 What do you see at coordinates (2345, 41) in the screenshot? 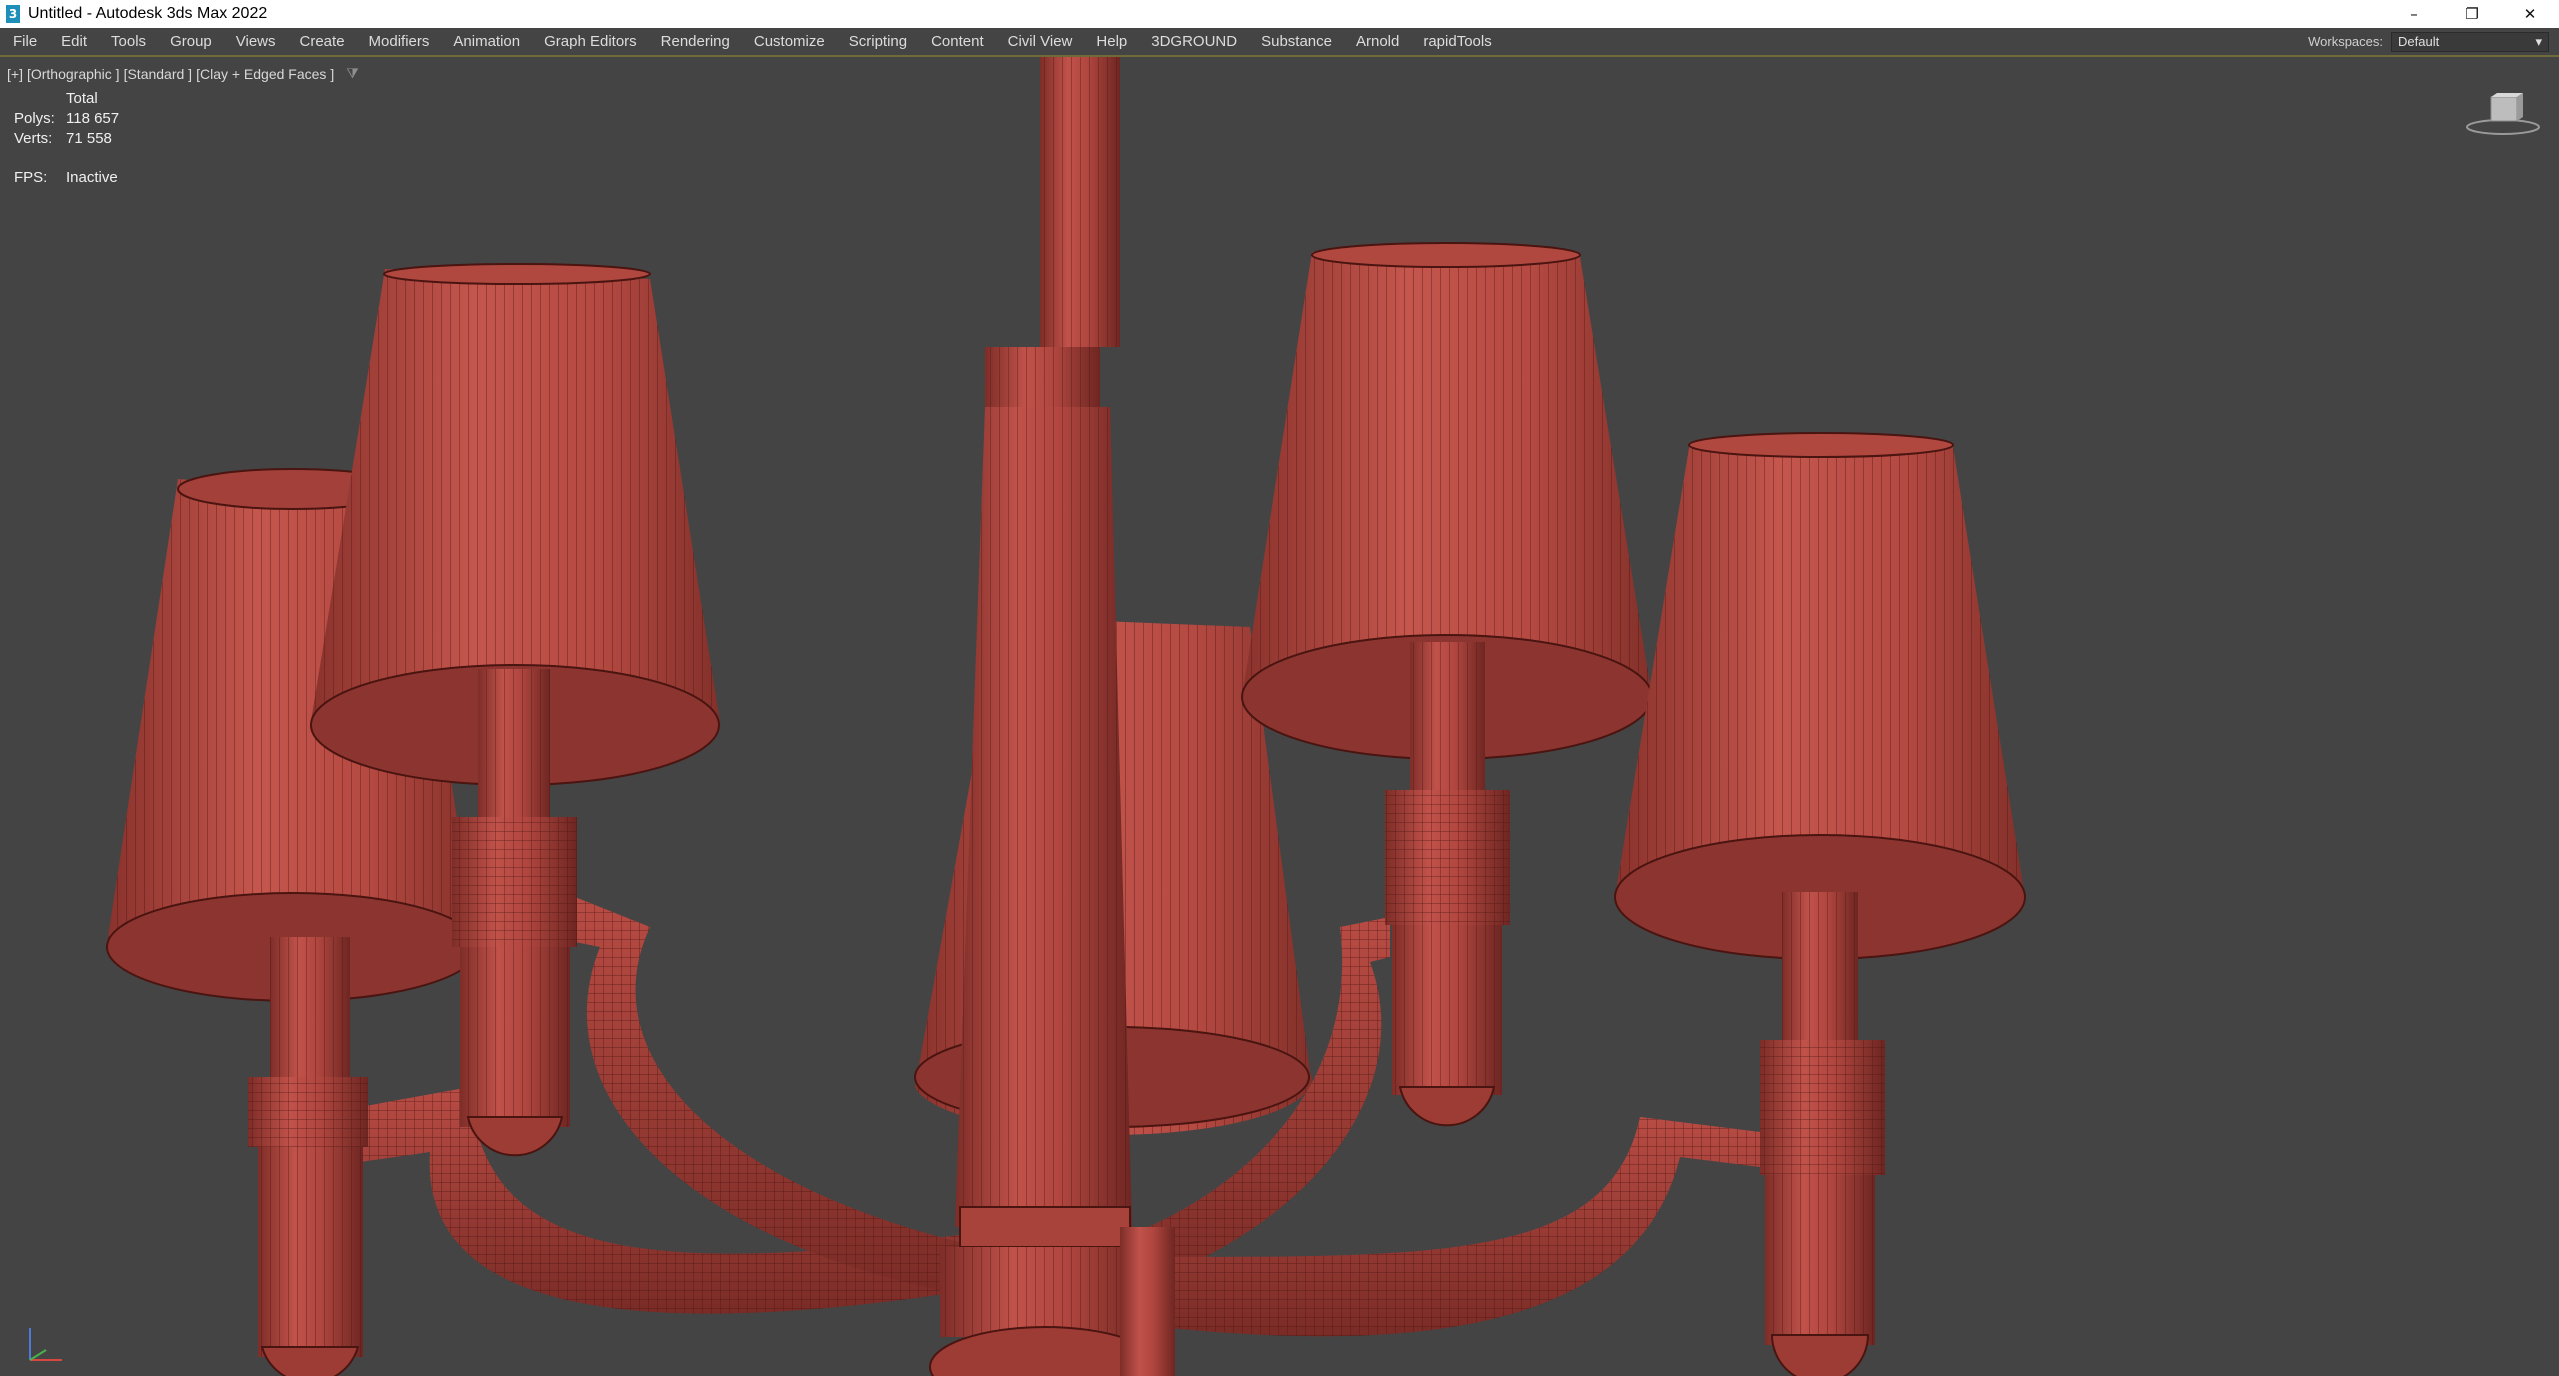
I see `workspaces-label: Workspaces:` at bounding box center [2345, 41].